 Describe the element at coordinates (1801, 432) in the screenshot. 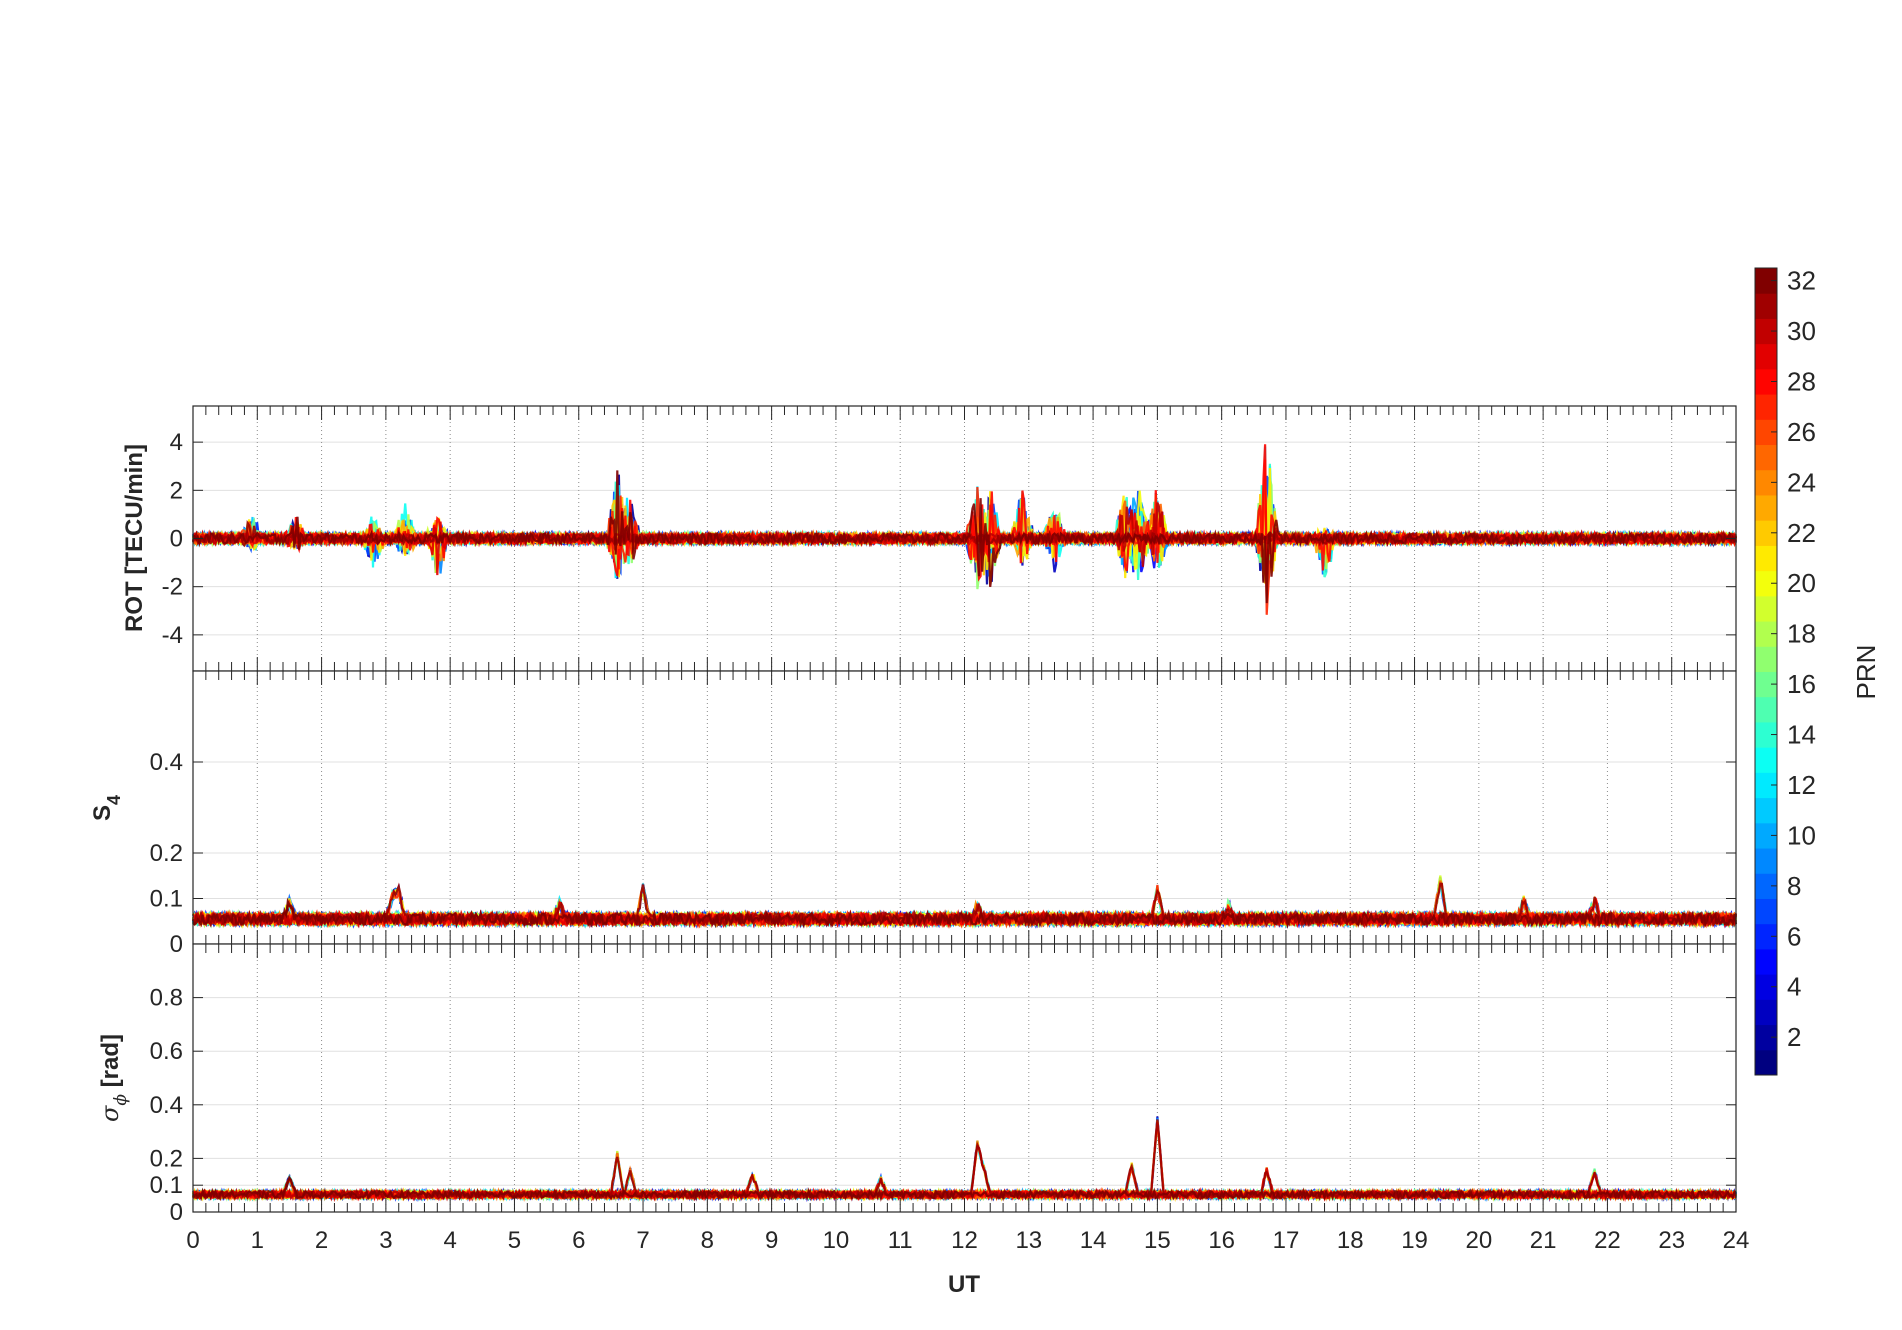

I see `colorbar-tick-label: 26` at that location.